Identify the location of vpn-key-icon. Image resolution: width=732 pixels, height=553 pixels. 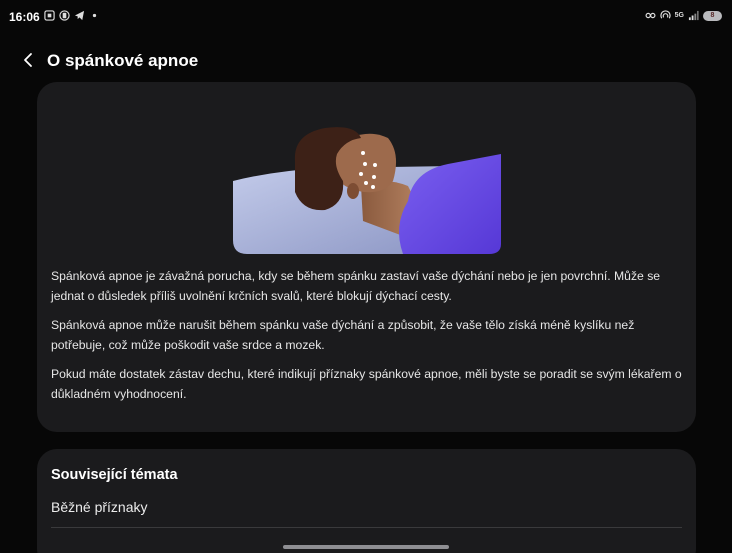
(650, 15).